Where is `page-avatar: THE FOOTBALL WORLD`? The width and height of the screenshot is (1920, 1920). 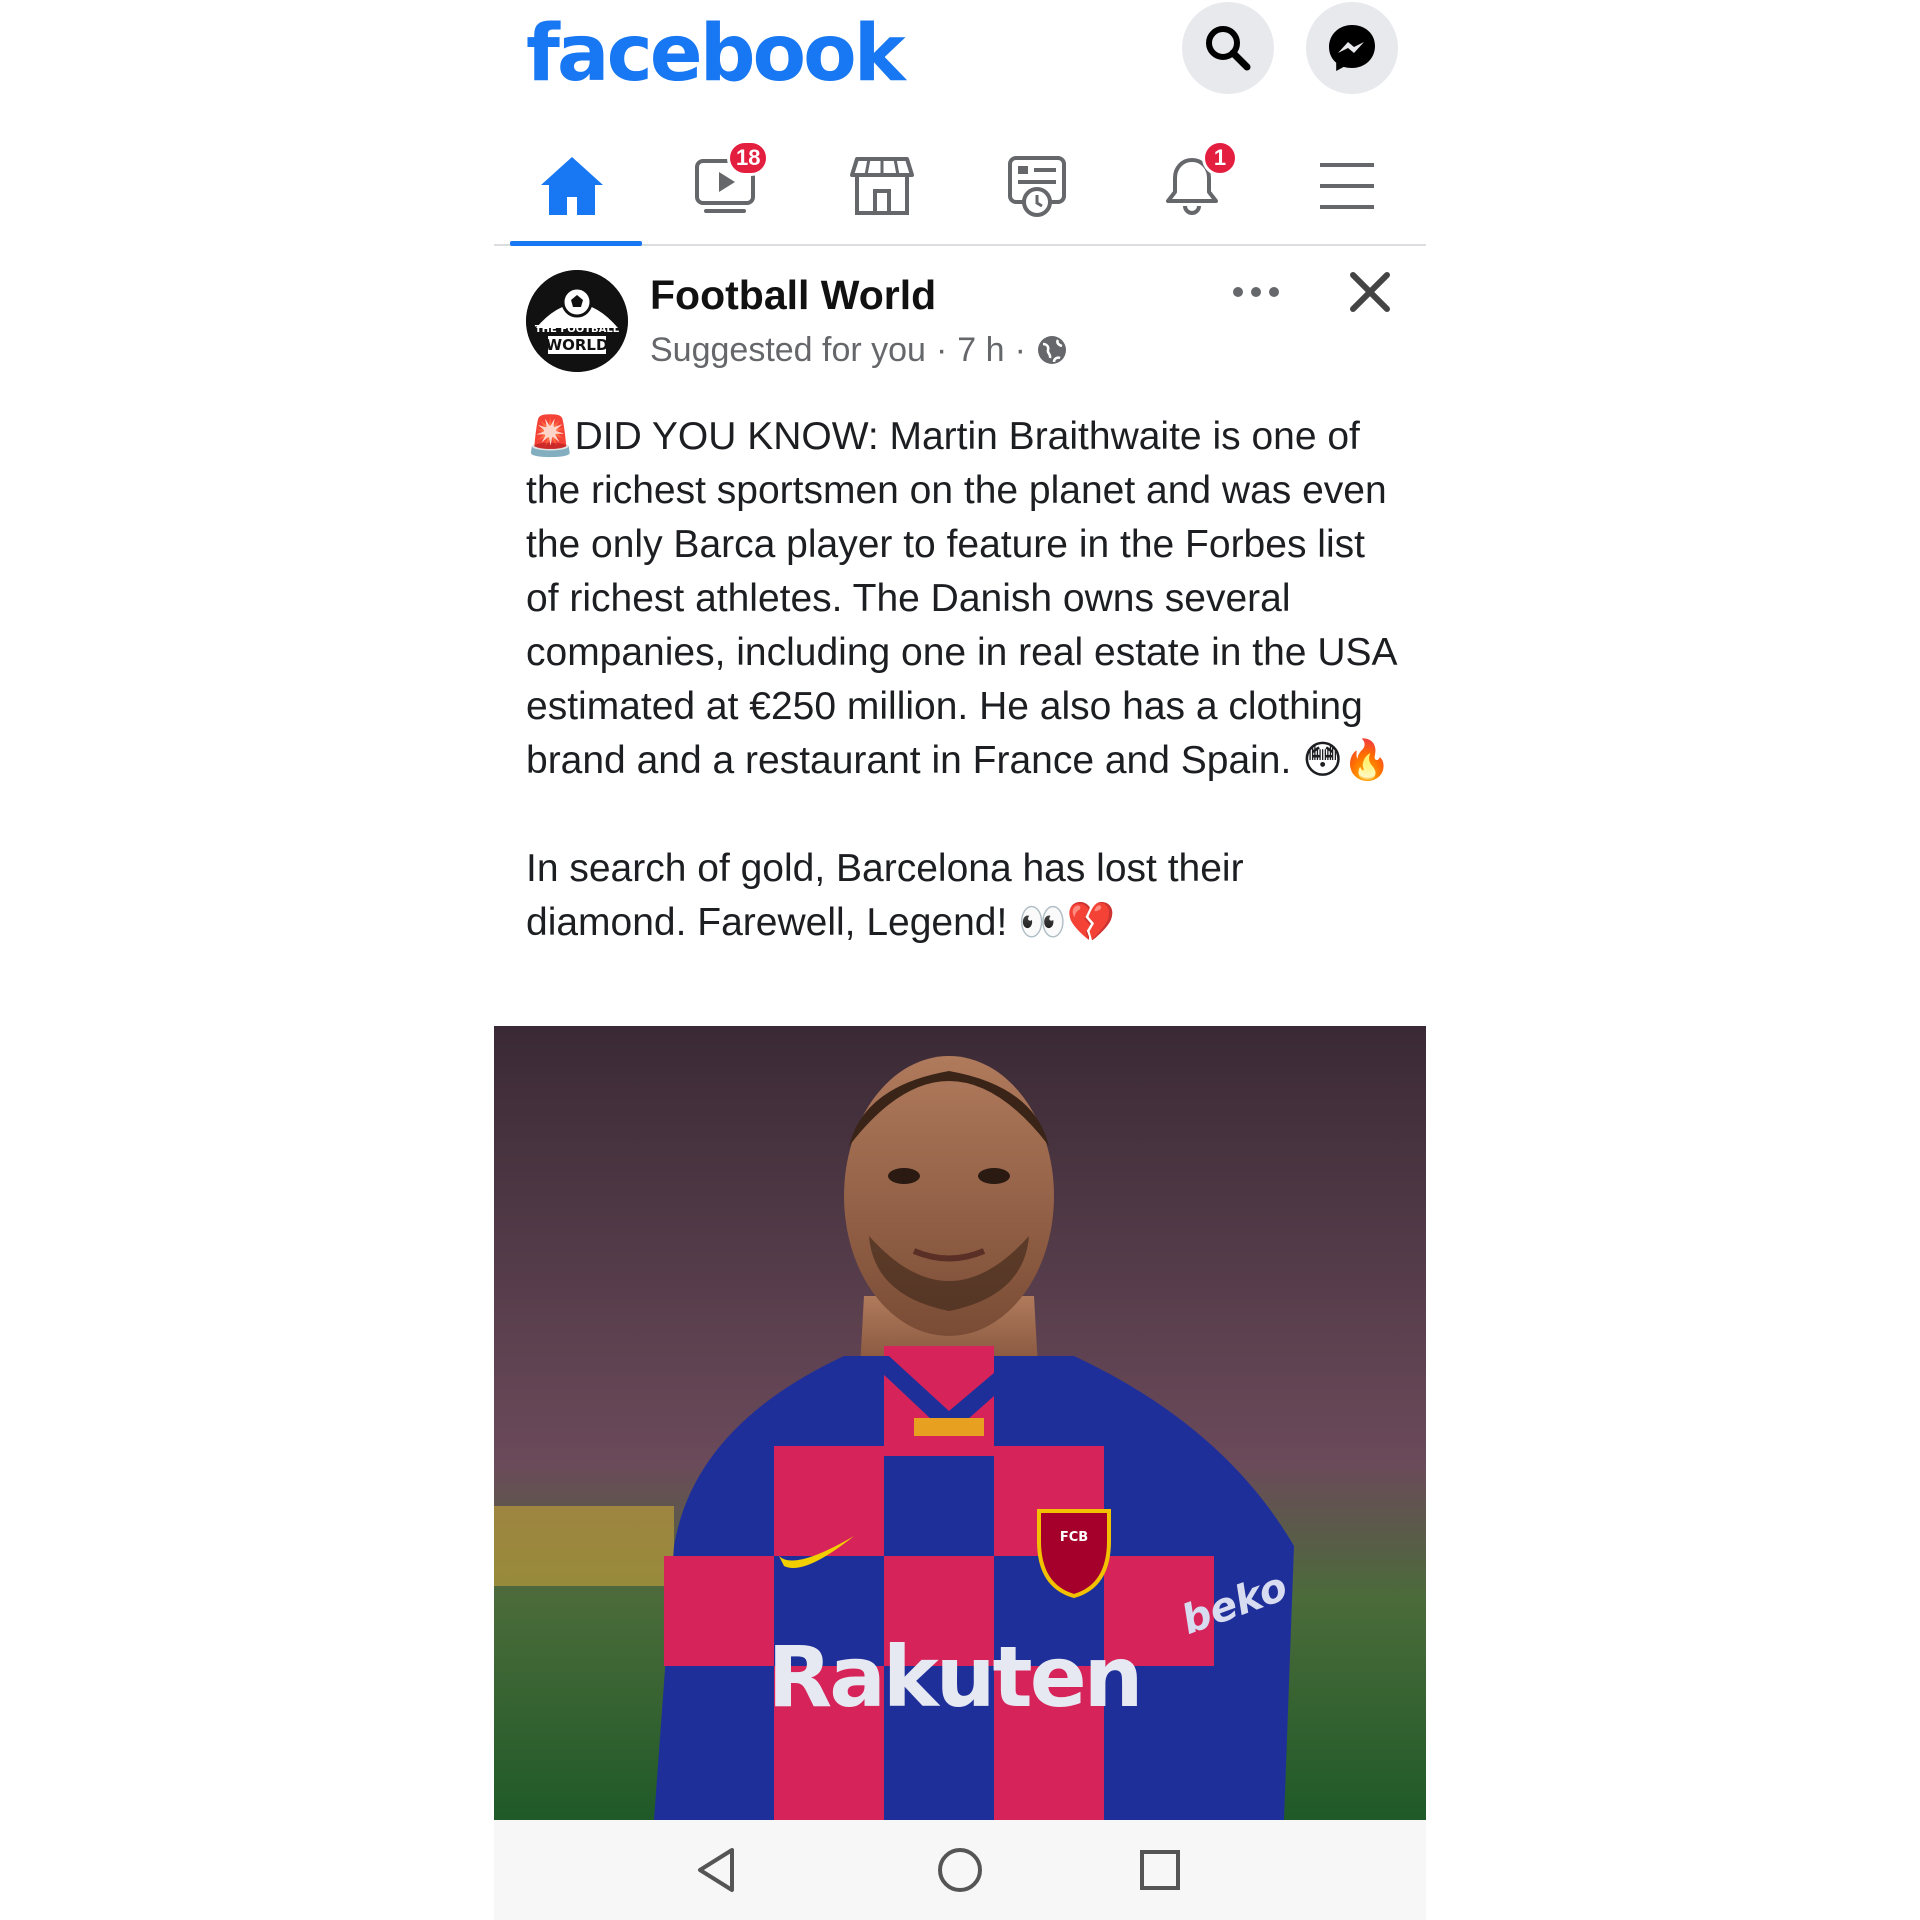
page-avatar: THE FOOTBALL WORLD is located at coordinates (577, 321).